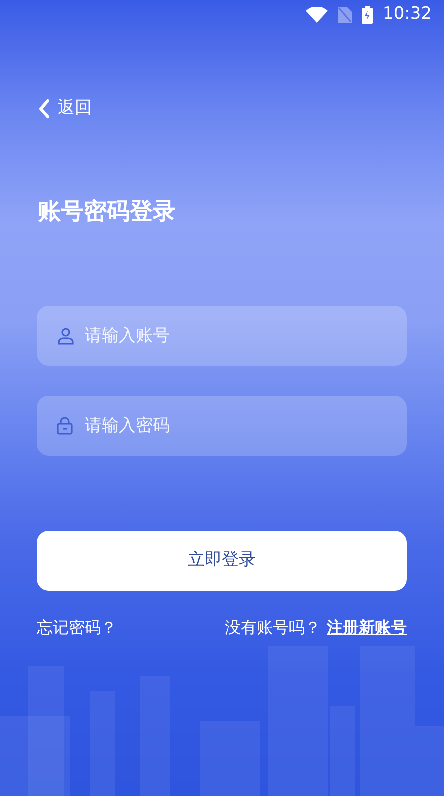  What do you see at coordinates (65, 426) in the screenshot?
I see `lock-icon` at bounding box center [65, 426].